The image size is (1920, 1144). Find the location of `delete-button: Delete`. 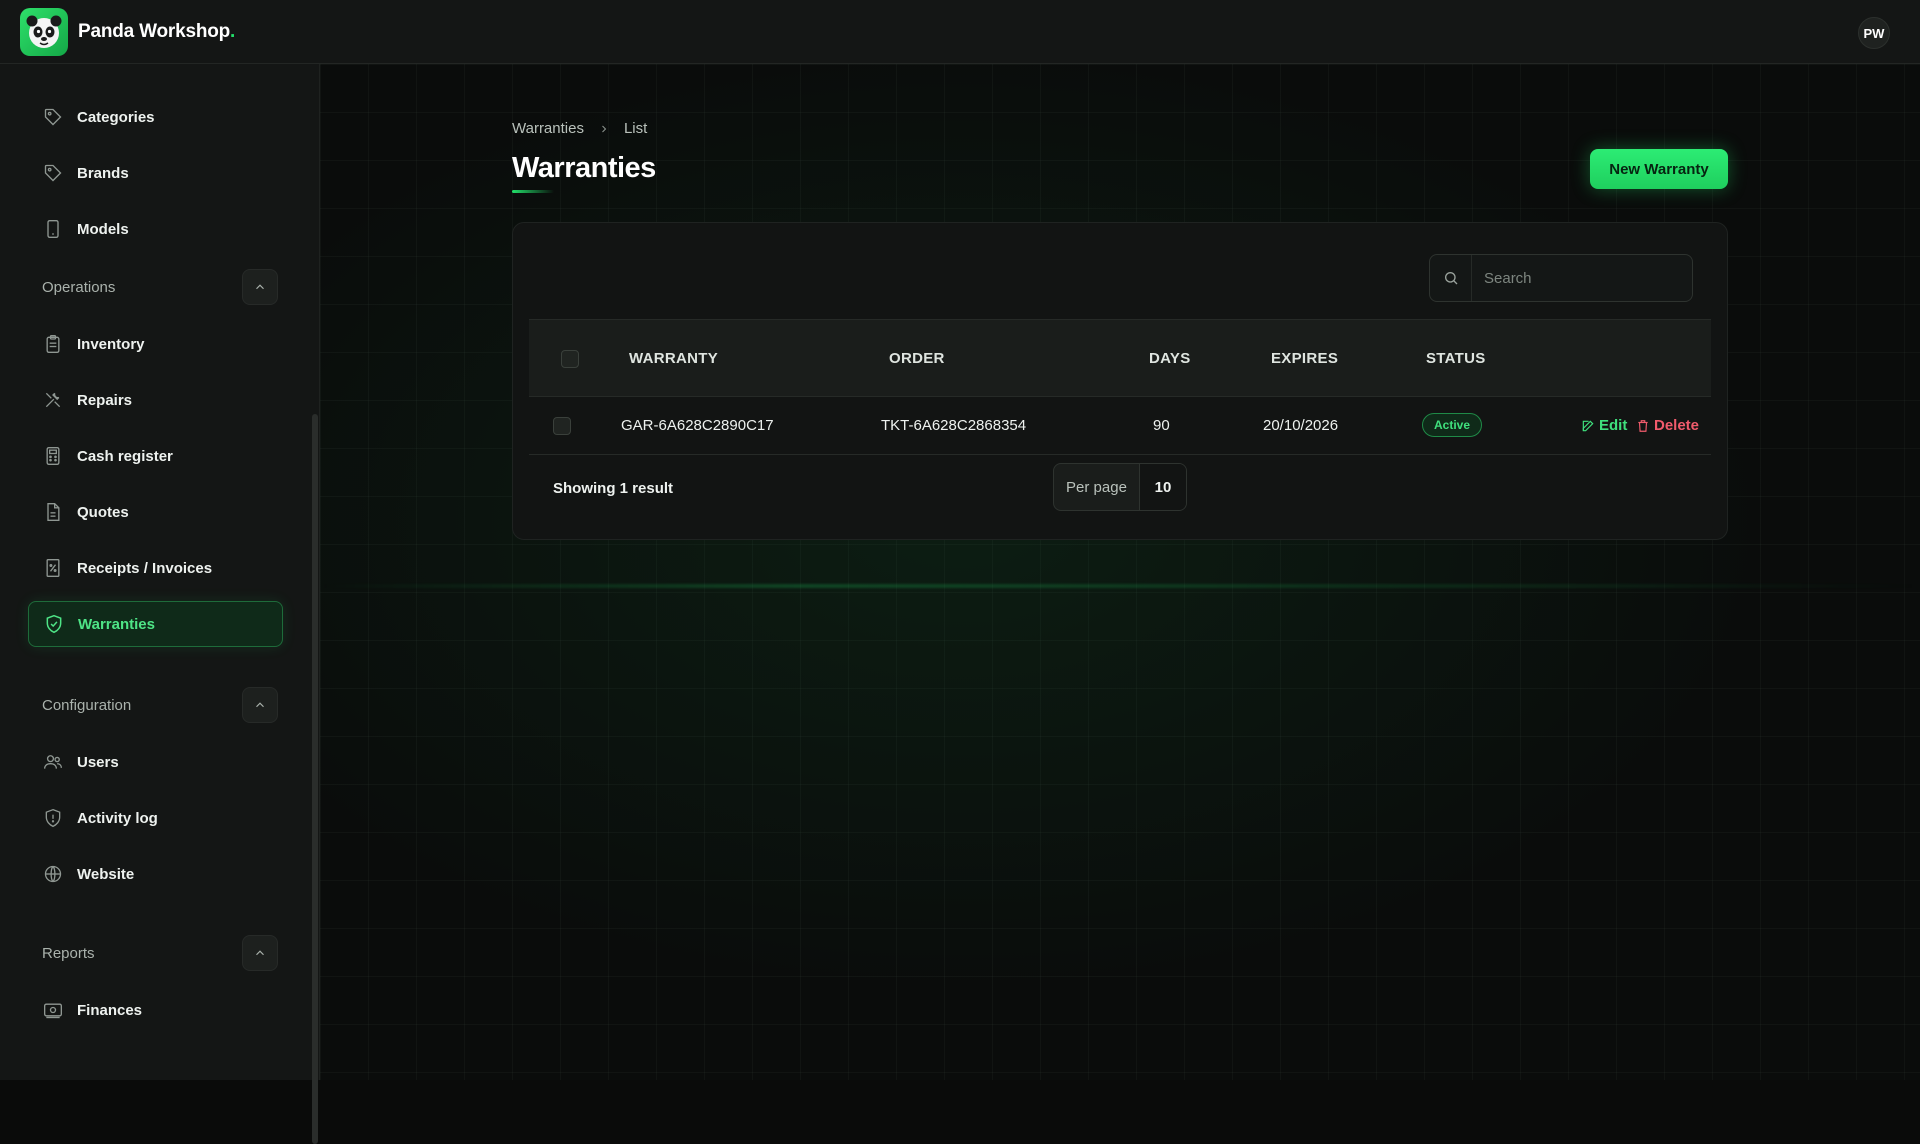

delete-button: Delete is located at coordinates (1667, 425).